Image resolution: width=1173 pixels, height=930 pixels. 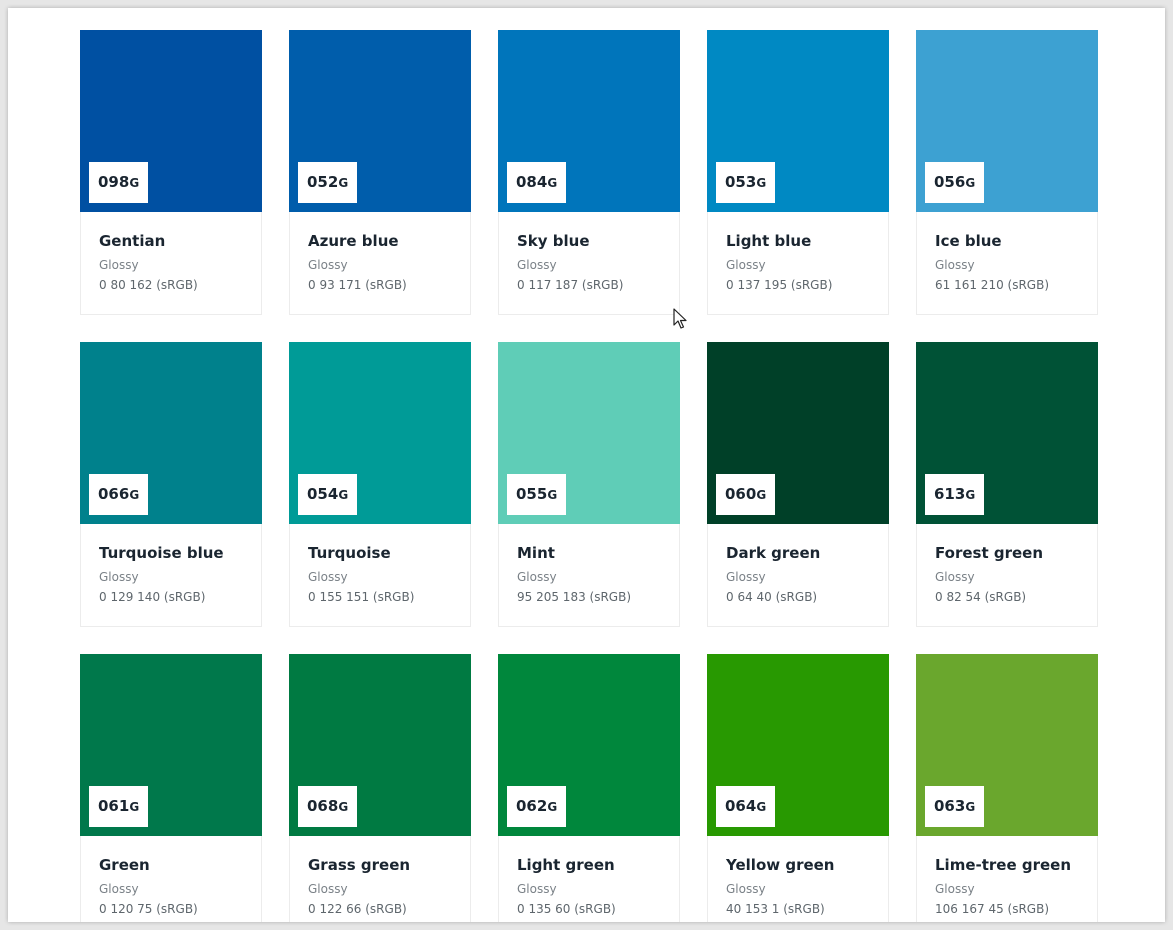 What do you see at coordinates (798, 876) in the screenshot?
I see `color-info: Yellow green Glossy 40 153 1 (sRGB)` at bounding box center [798, 876].